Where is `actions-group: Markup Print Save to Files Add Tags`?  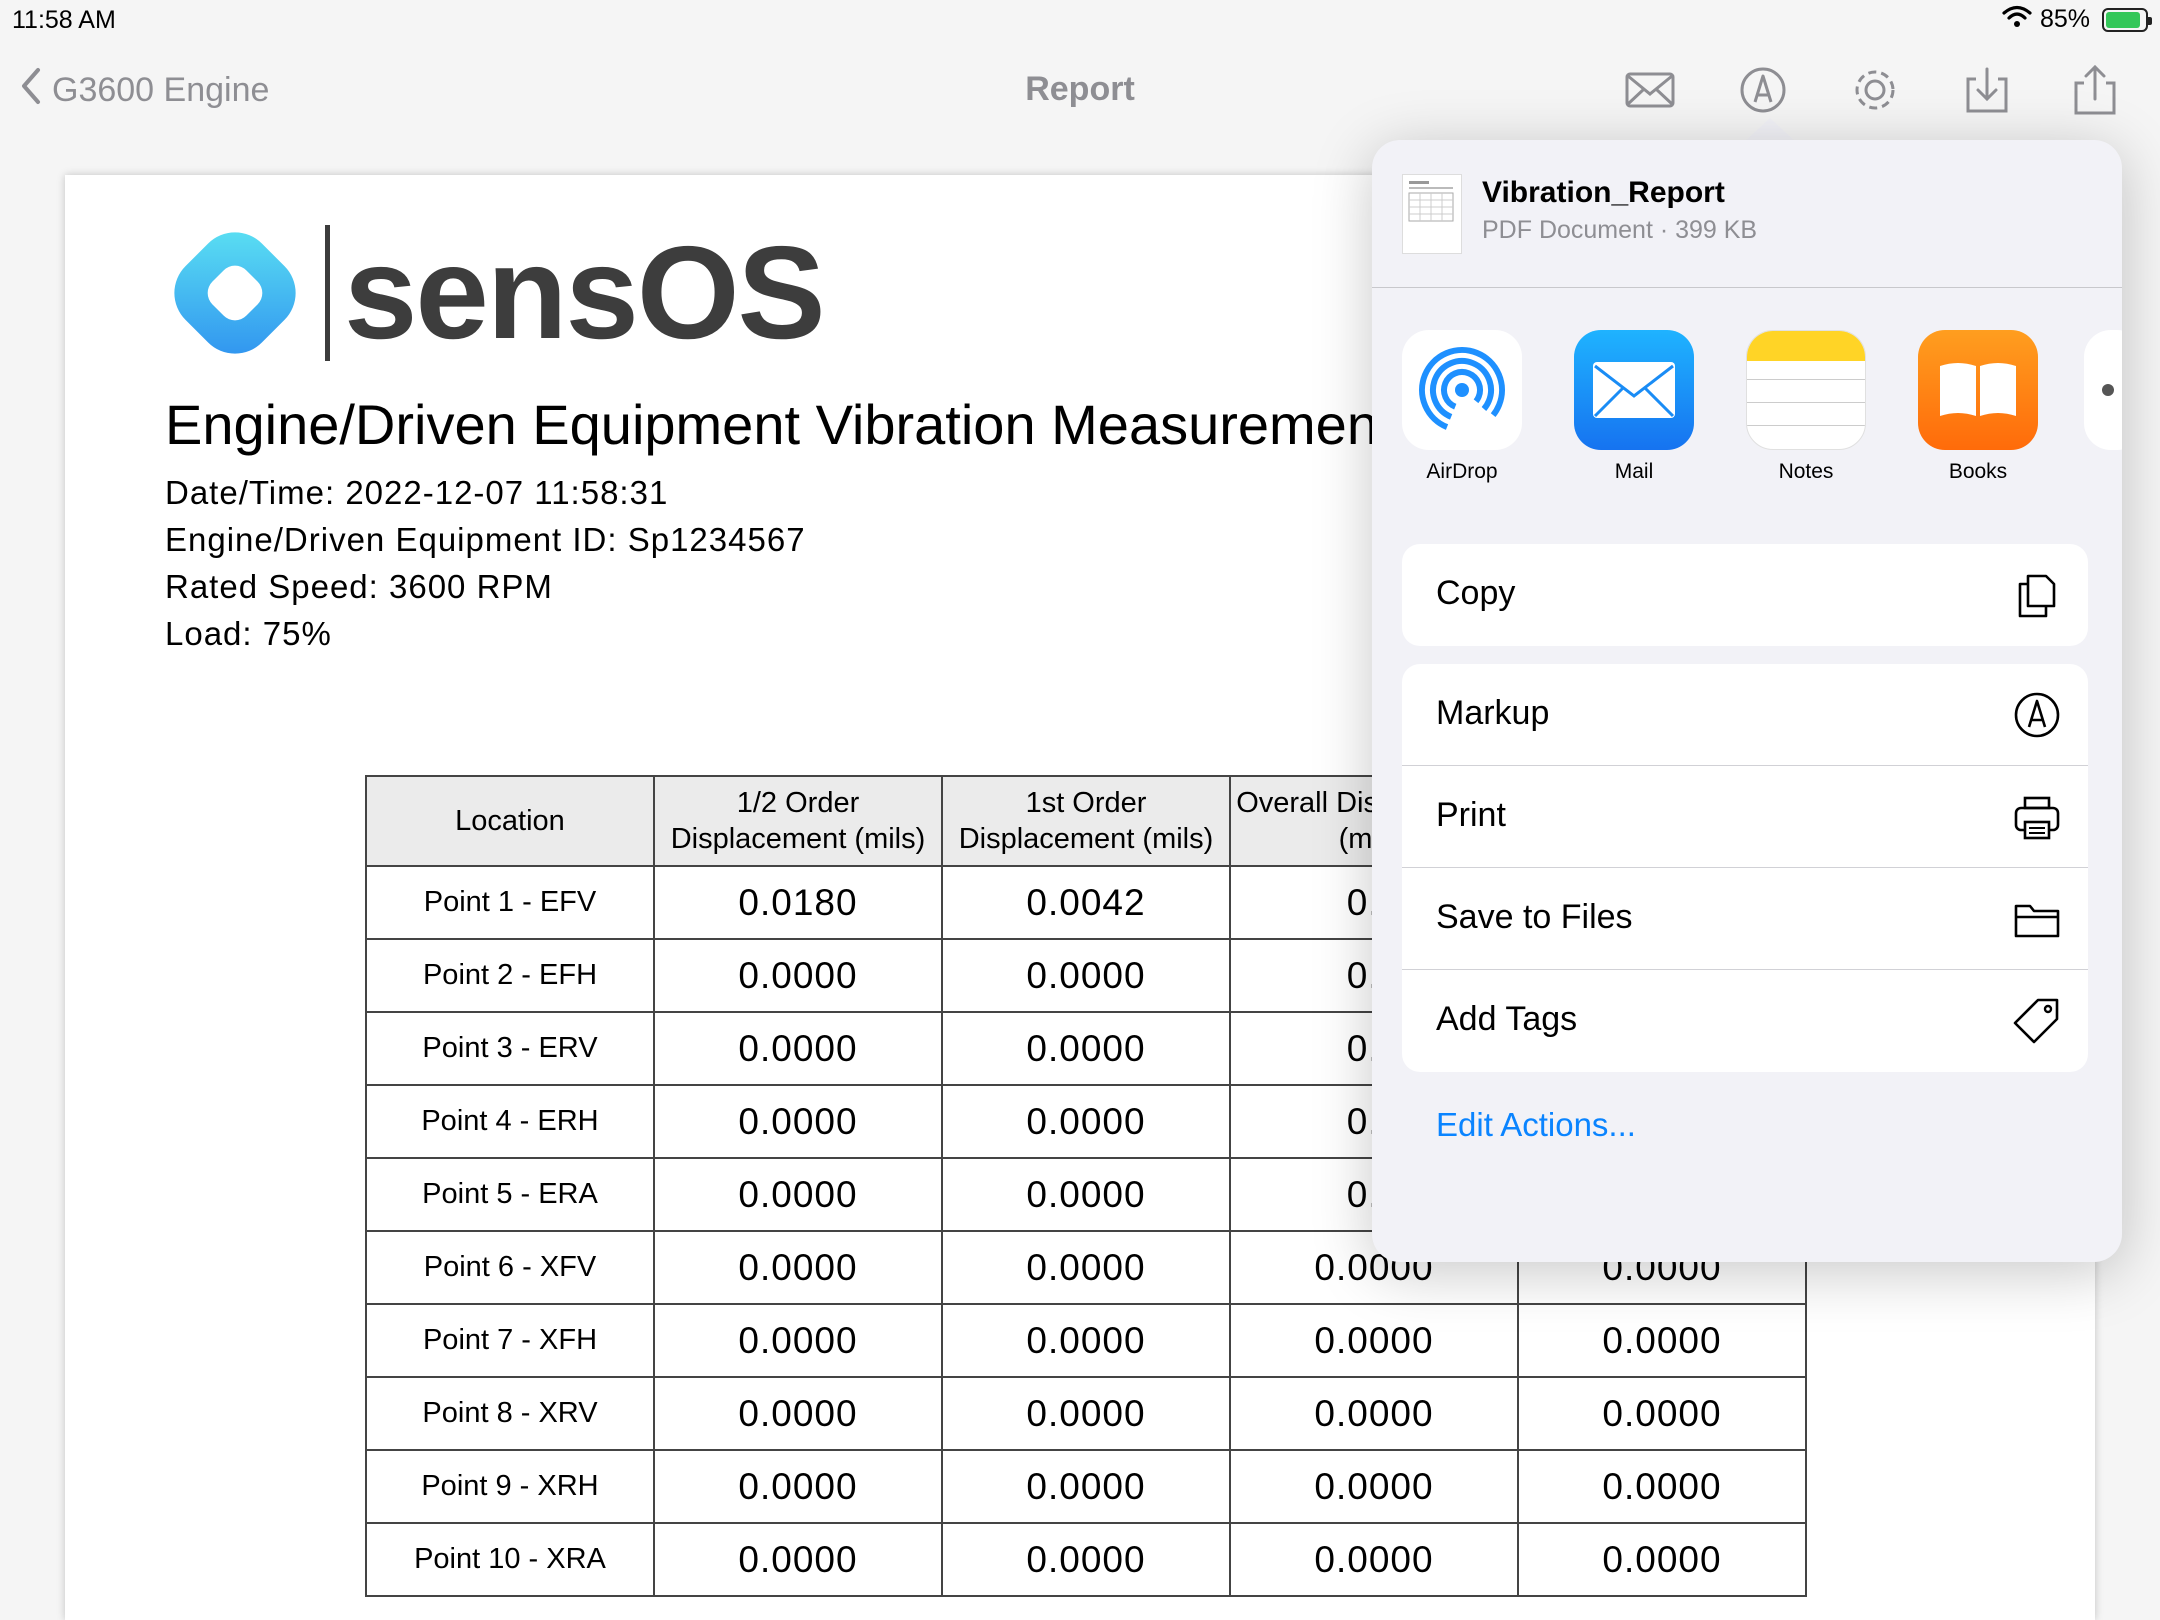
actions-group: Markup Print Save to Files Add Tags is located at coordinates (1745, 868).